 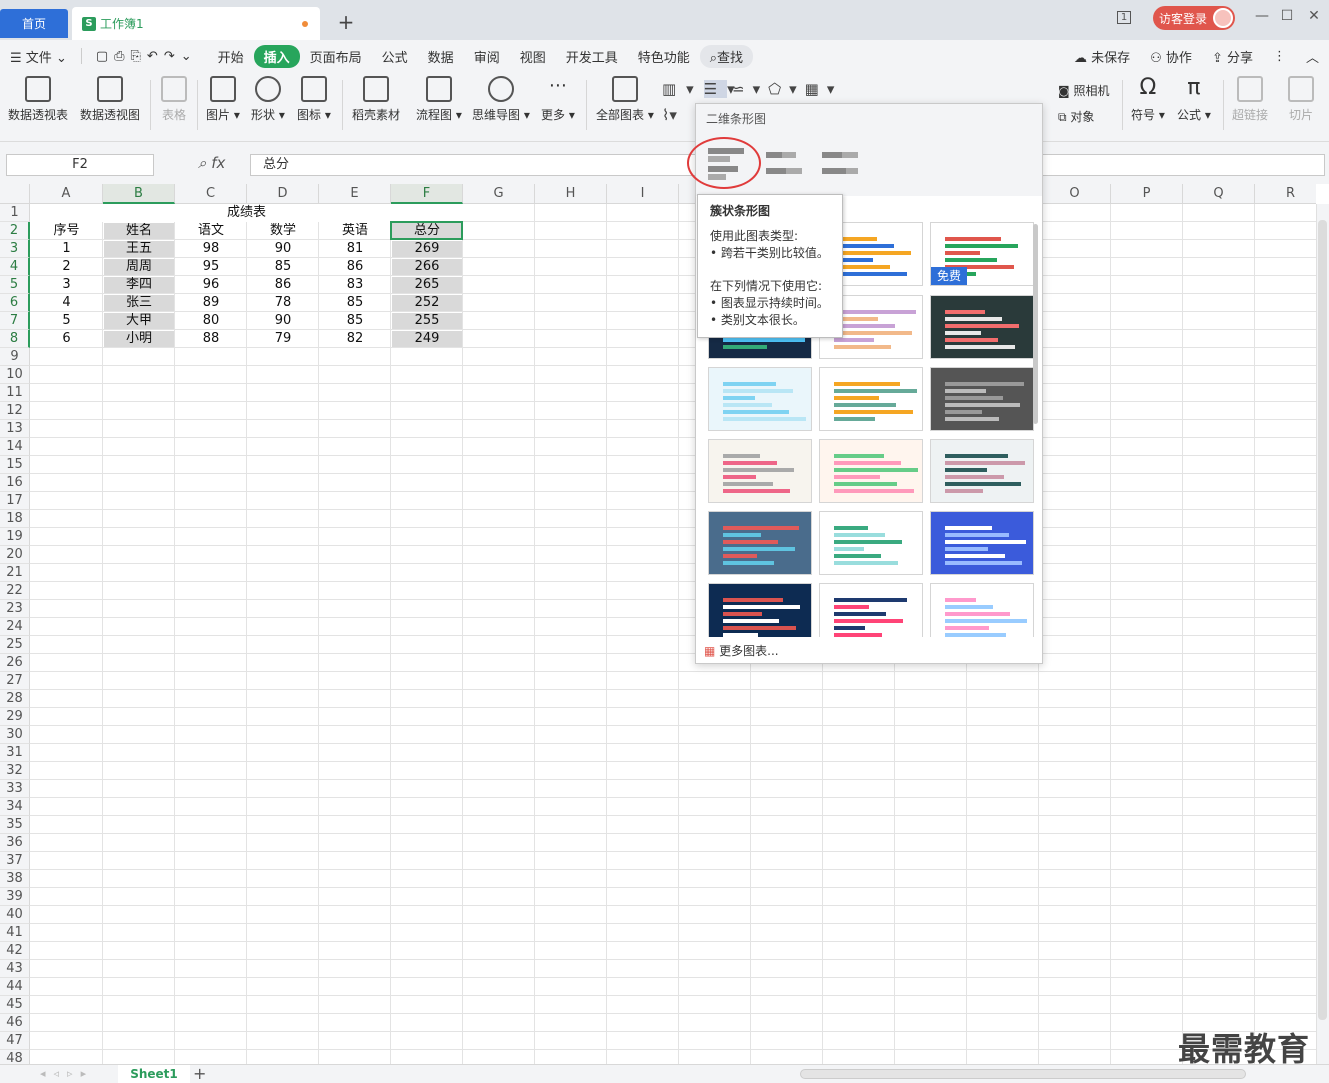 I want to click on table-cell: 255, so click(x=427, y=321).